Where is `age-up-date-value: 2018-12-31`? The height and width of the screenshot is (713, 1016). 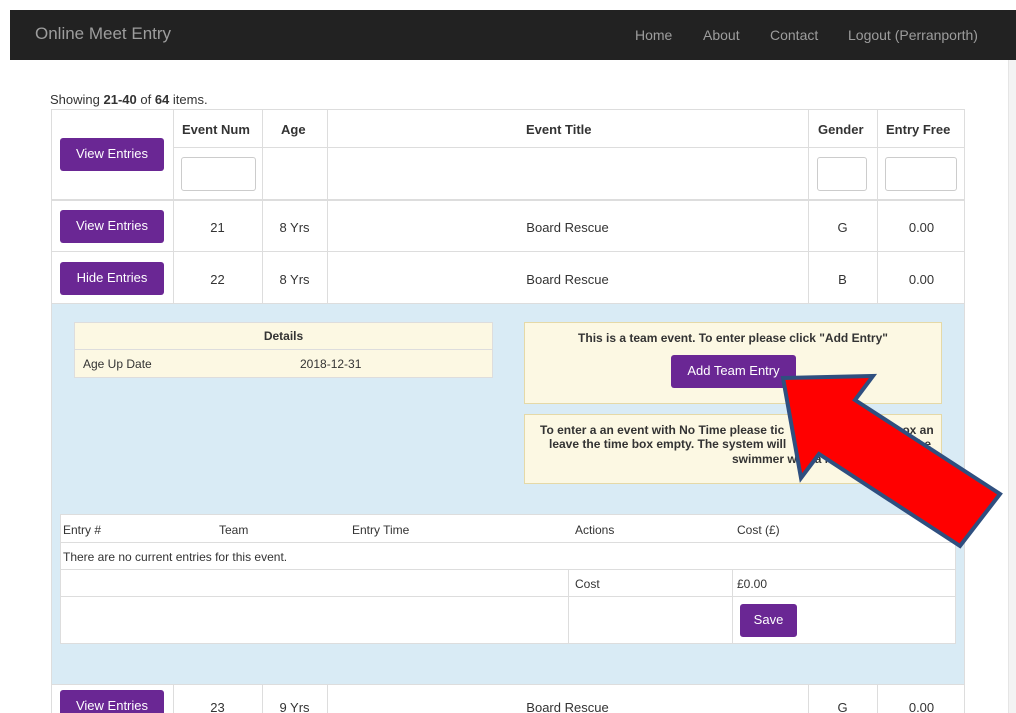 age-up-date-value: 2018-12-31 is located at coordinates (331, 364).